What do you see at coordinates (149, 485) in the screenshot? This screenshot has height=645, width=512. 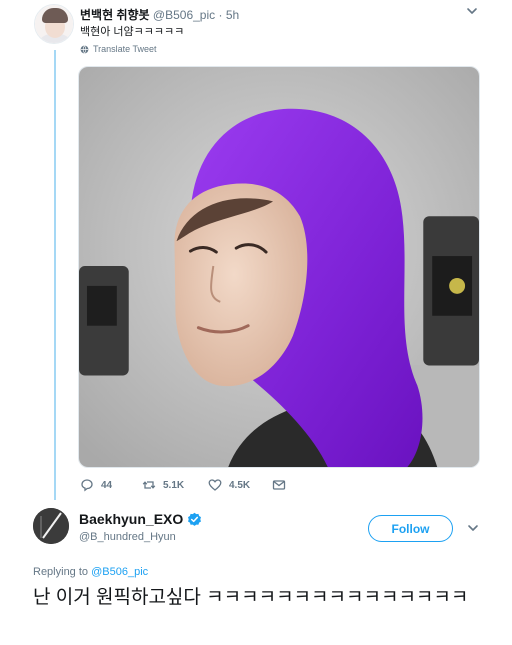 I see `retweet-icon` at bounding box center [149, 485].